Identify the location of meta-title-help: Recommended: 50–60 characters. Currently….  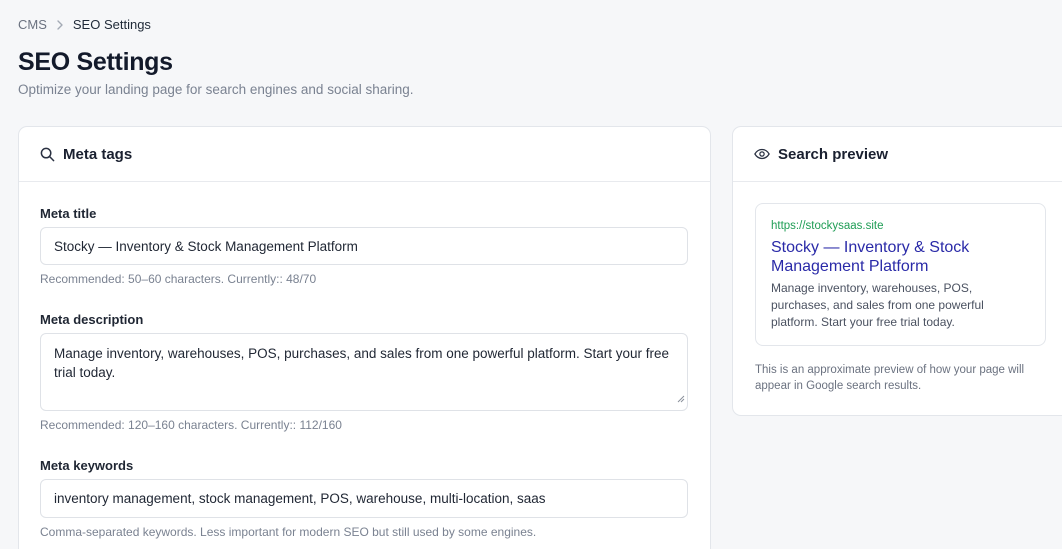
(178, 279).